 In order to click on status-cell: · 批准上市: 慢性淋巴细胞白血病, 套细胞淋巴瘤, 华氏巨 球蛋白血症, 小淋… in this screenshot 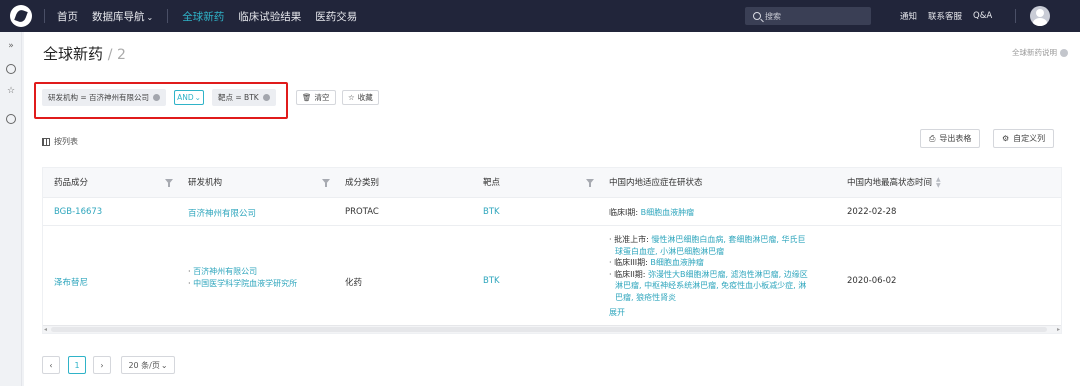, I will do `click(708, 276)`.